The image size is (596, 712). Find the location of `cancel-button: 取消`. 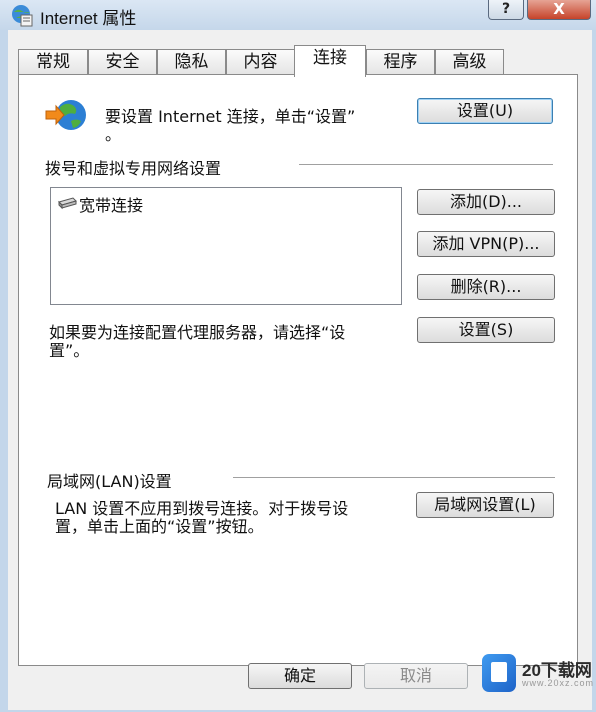

cancel-button: 取消 is located at coordinates (416, 676).